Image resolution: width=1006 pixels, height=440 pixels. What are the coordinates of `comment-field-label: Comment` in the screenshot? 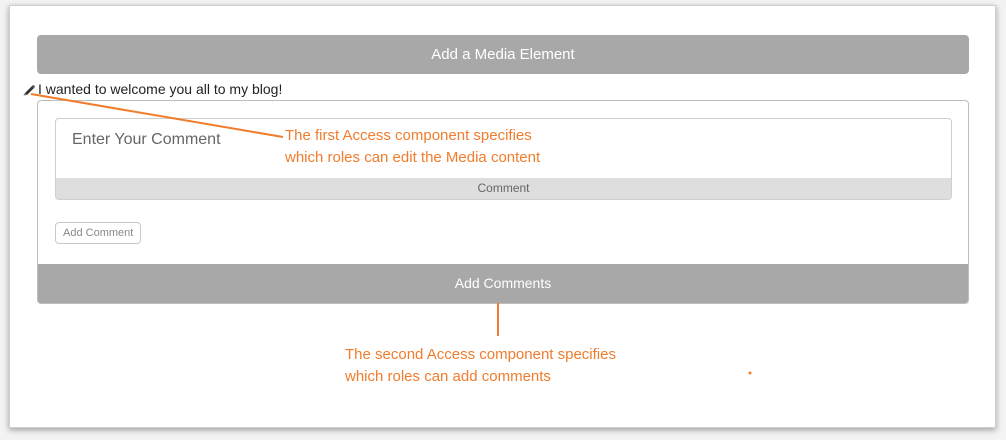 It's located at (503, 188).